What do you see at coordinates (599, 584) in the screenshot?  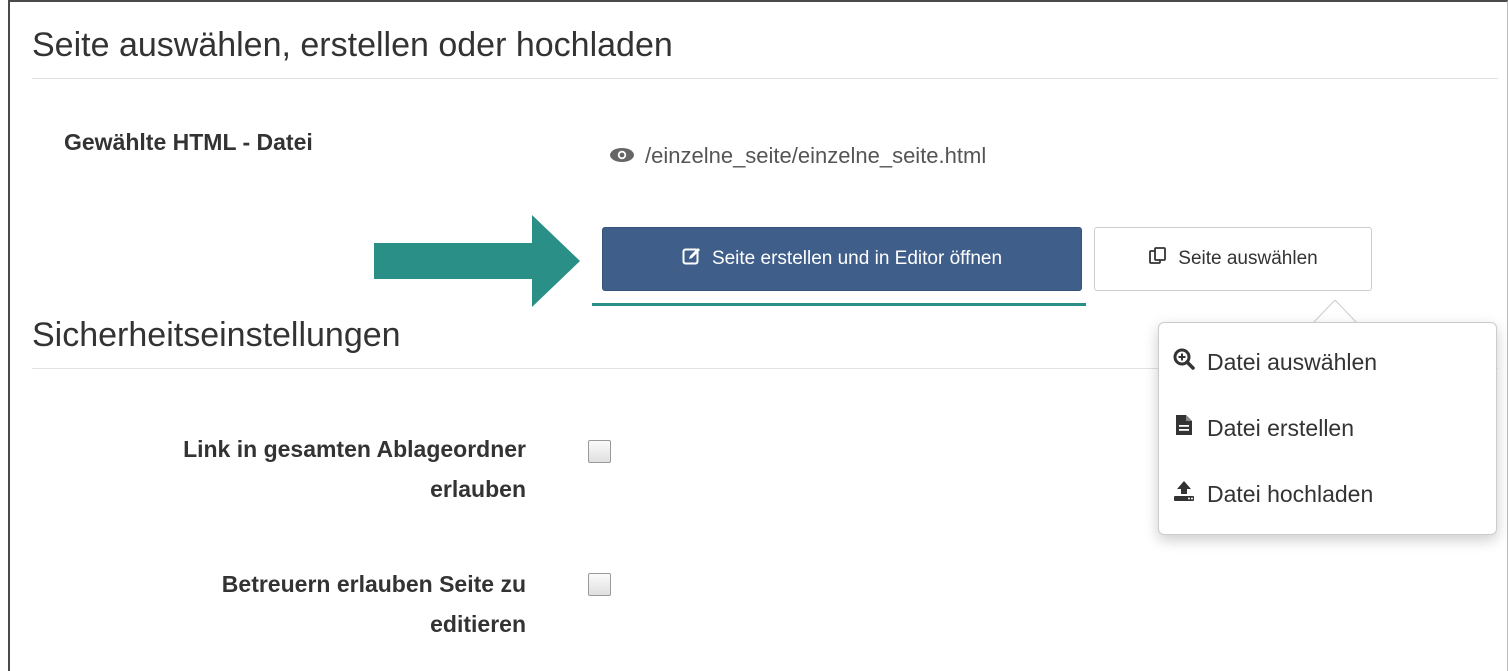 I see `allow-editors-checkbox` at bounding box center [599, 584].